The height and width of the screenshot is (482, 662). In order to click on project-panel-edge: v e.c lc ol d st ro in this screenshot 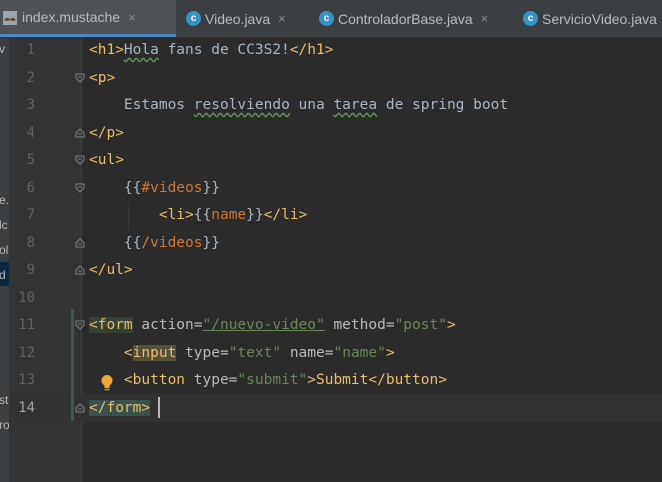, I will do `click(4, 260)`.